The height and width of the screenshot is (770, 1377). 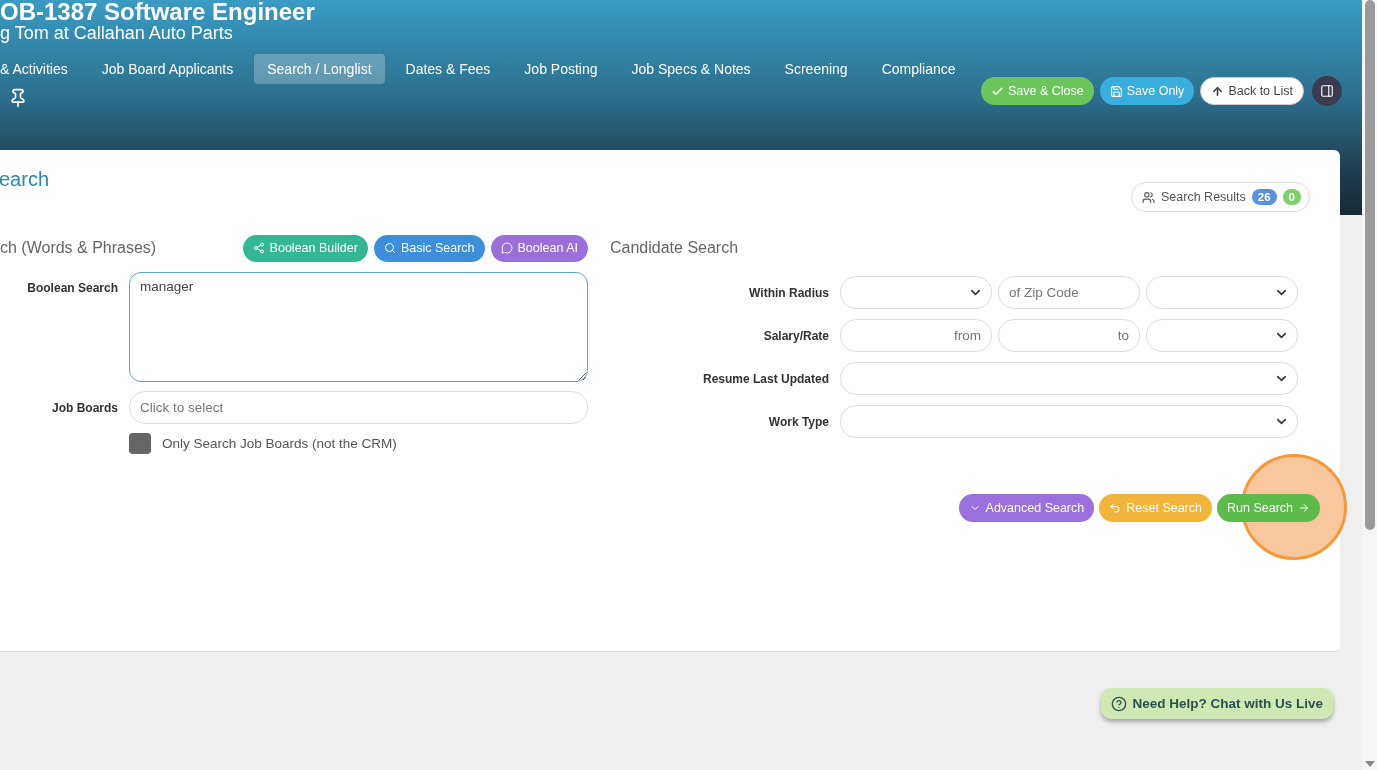 What do you see at coordinates (279, 443) in the screenshot?
I see `checkbox-label: Only Search Job Boards (not the CRM)` at bounding box center [279, 443].